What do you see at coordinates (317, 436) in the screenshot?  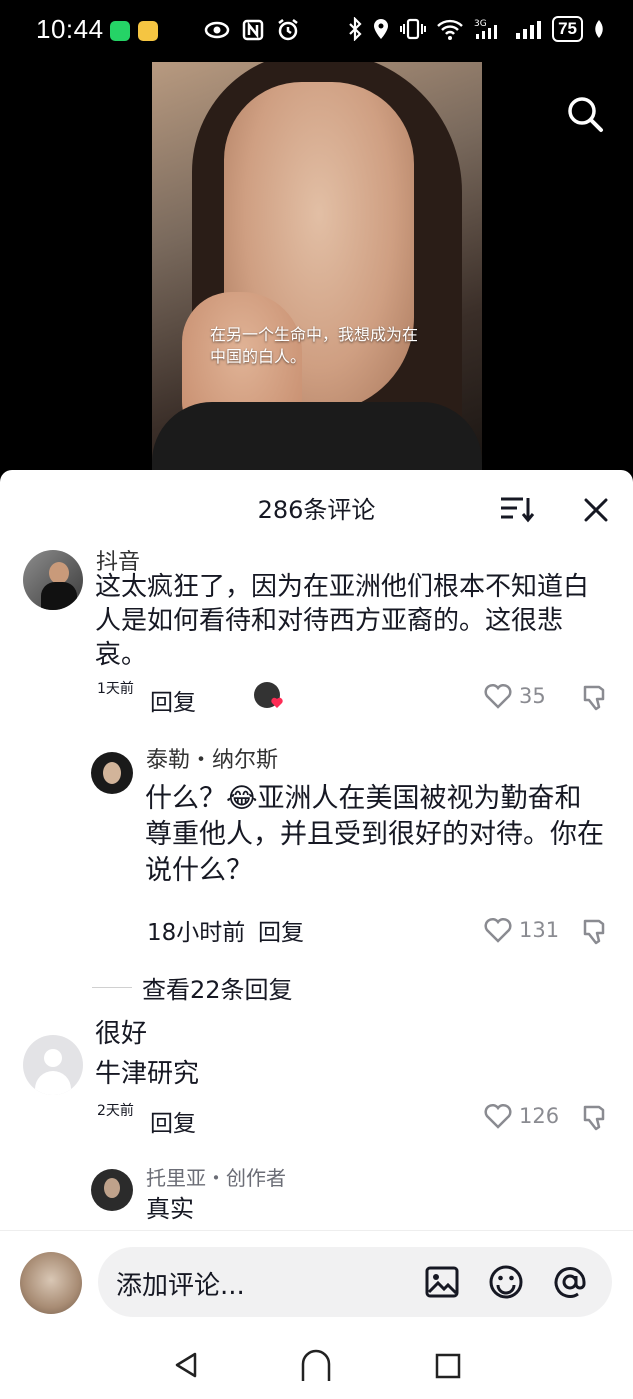 I see `video-figure-shirt` at bounding box center [317, 436].